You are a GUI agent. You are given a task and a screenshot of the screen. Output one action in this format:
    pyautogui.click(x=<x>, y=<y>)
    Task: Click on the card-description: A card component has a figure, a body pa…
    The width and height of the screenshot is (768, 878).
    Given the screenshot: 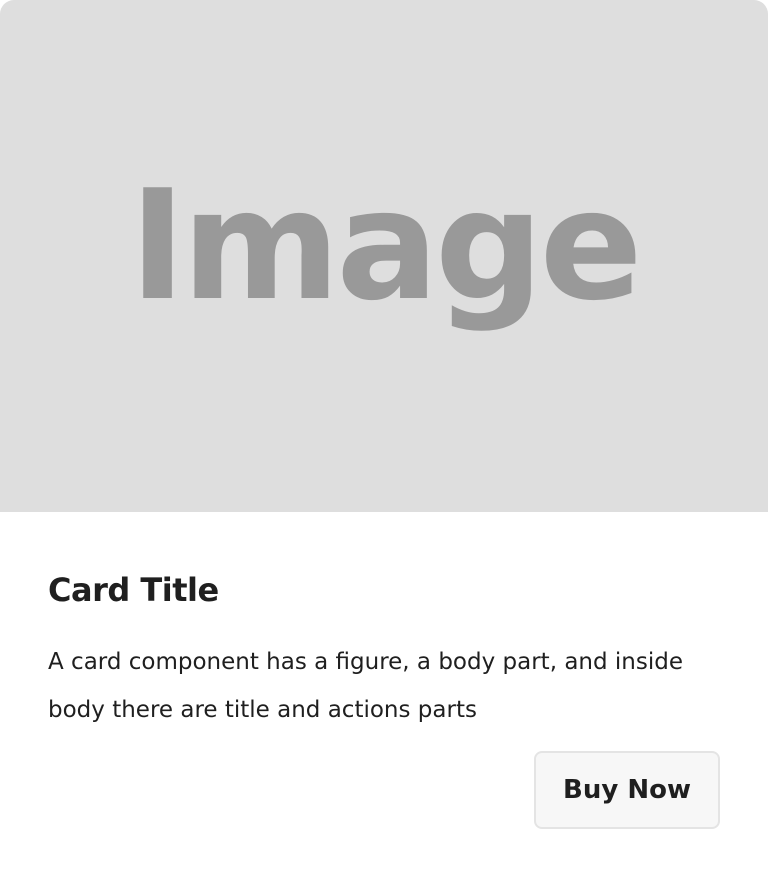 What is the action you would take?
    pyautogui.click(x=365, y=686)
    